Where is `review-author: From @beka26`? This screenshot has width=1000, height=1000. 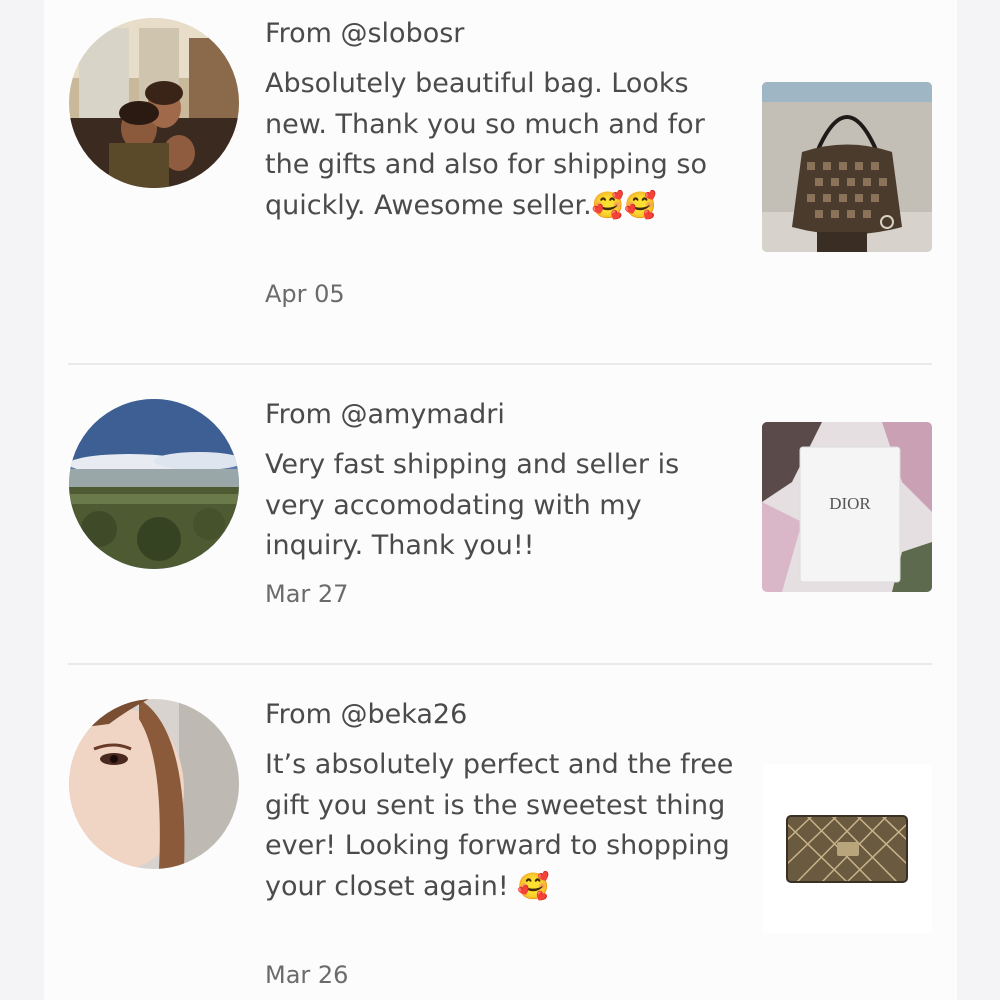
review-author: From @beka26 is located at coordinates (366, 714).